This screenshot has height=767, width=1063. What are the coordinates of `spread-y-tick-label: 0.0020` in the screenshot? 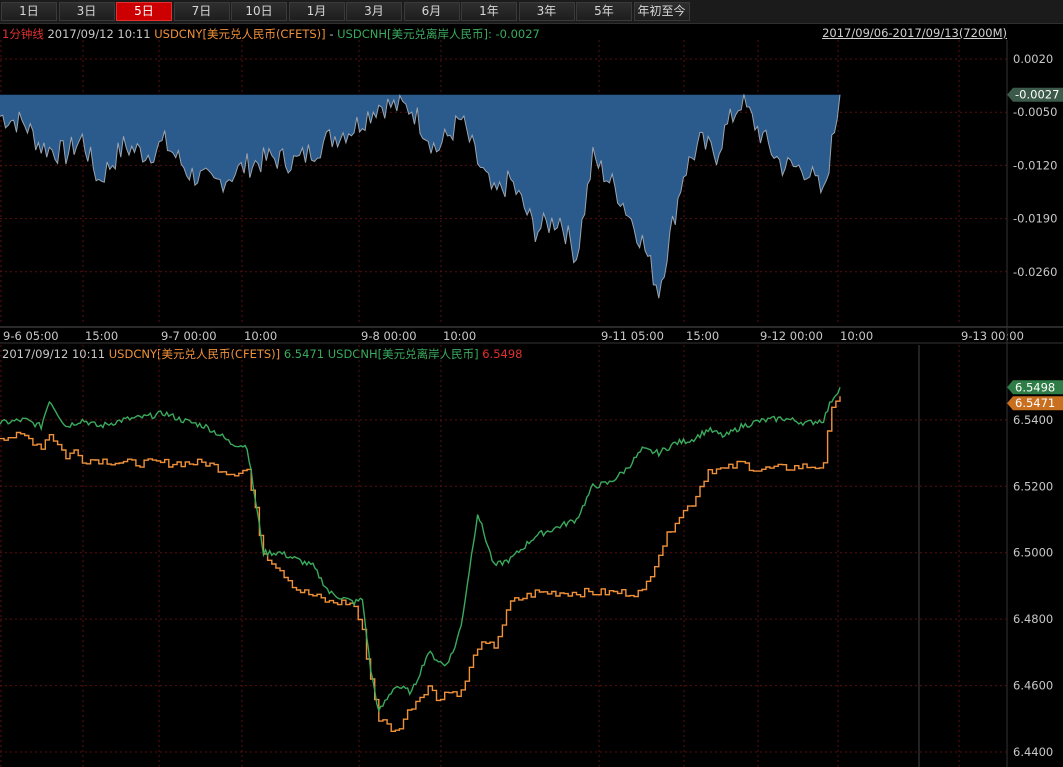 It's located at (1033, 59).